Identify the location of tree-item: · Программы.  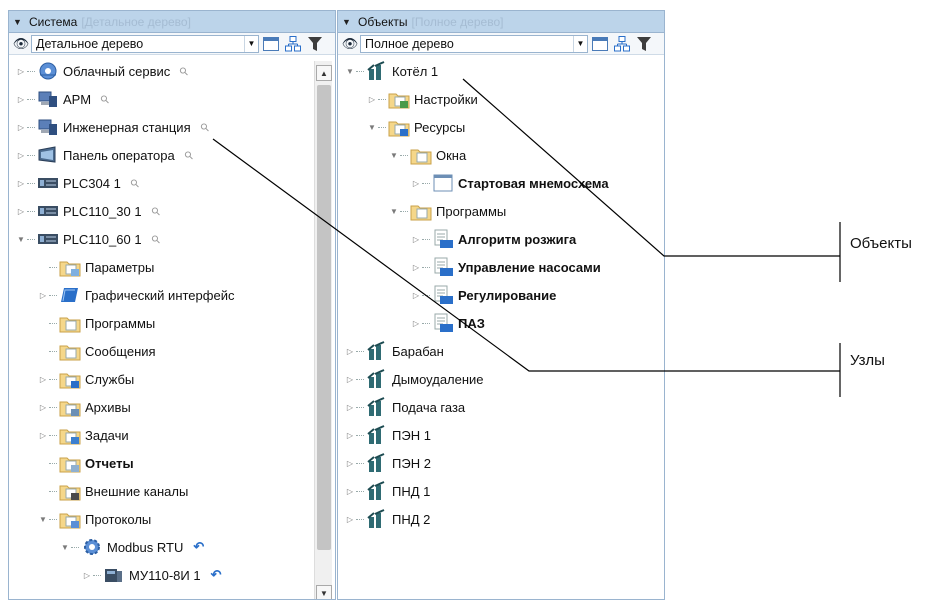
(172, 323).